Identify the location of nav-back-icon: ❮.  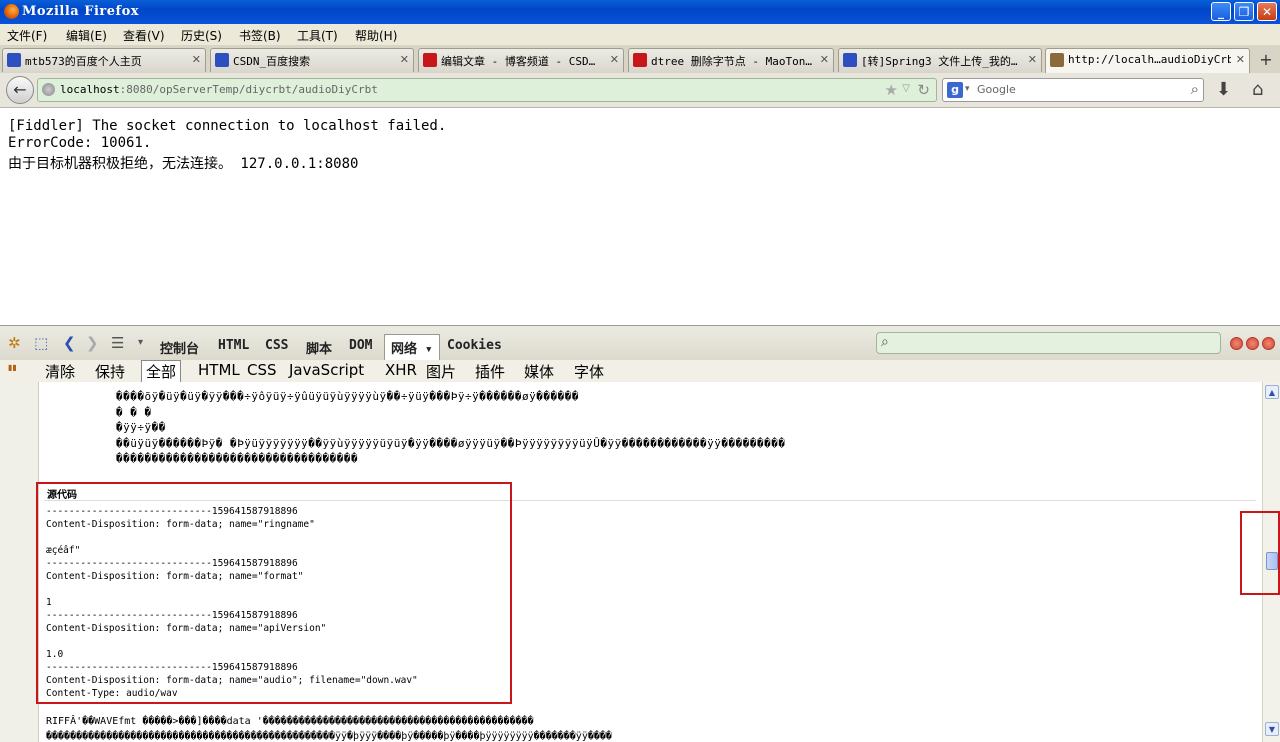
(69, 343).